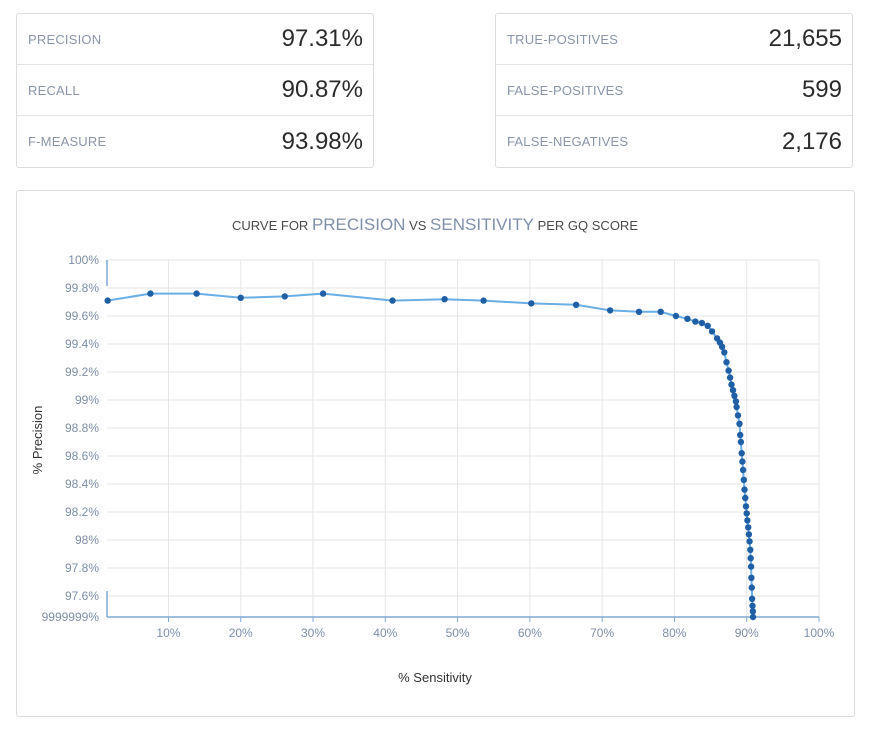 The width and height of the screenshot is (882, 741). What do you see at coordinates (819, 633) in the screenshot?
I see `x-tick-label: 100%` at bounding box center [819, 633].